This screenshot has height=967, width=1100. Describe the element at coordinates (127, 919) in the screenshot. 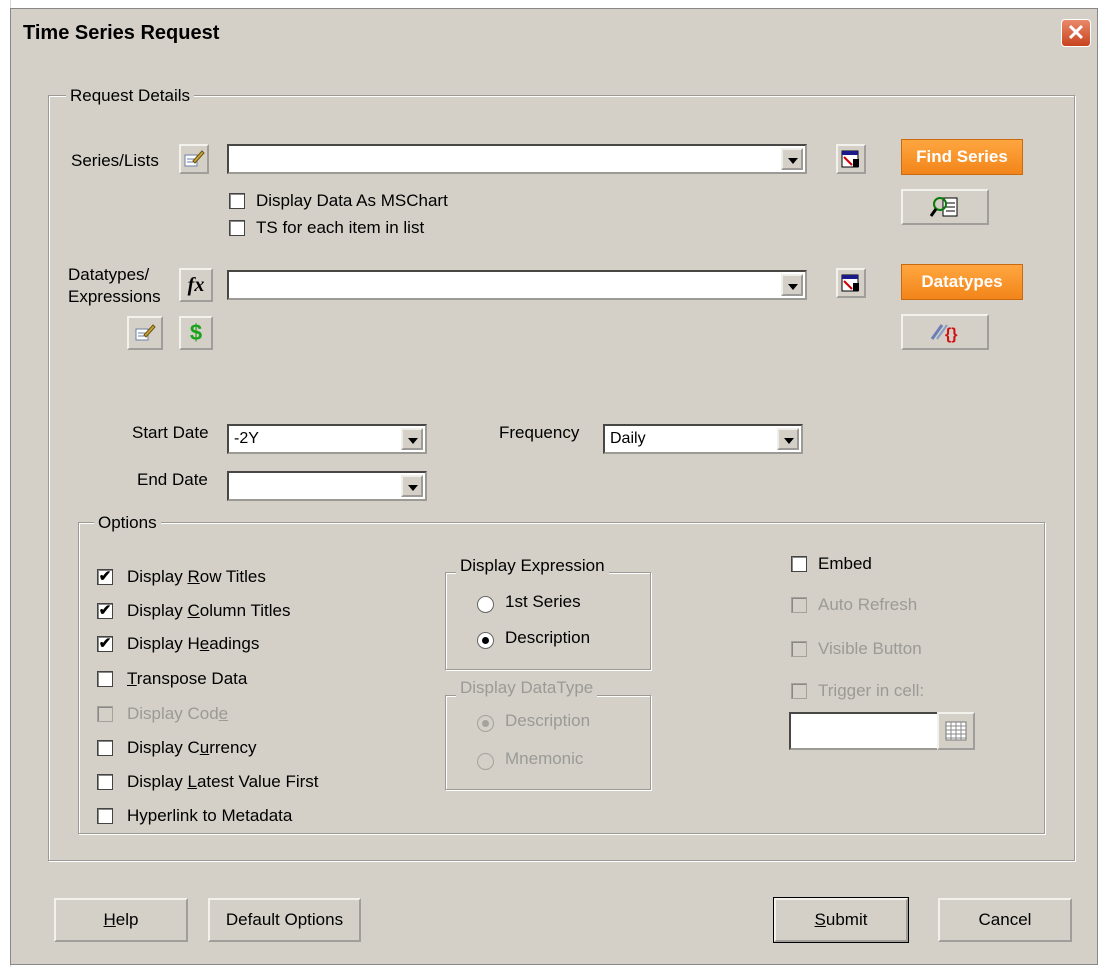

I see `help-rest: elp` at that location.